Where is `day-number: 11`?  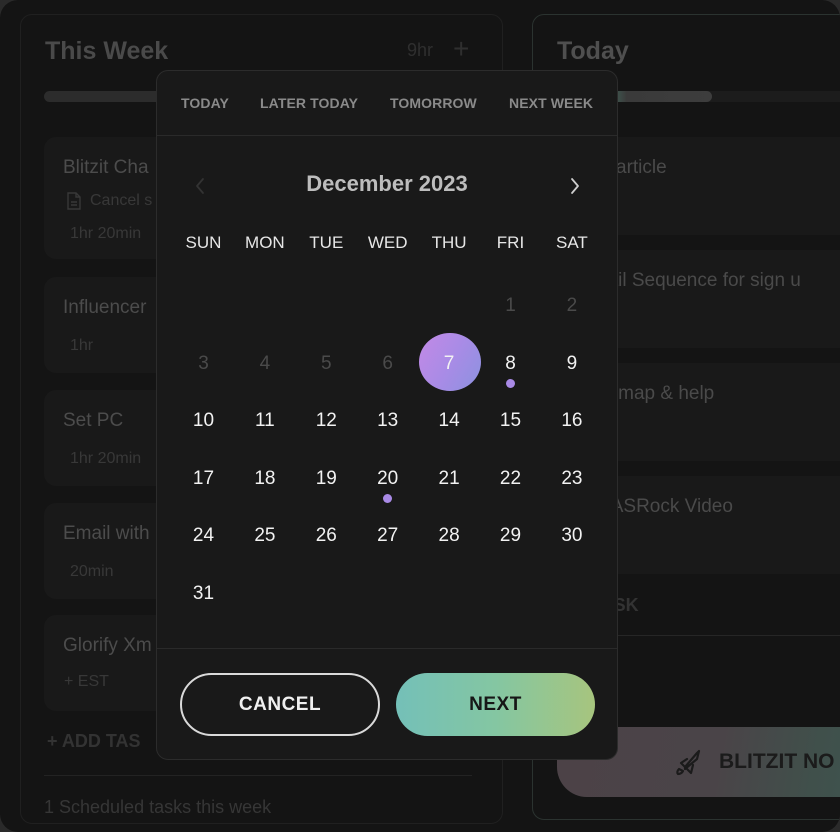
day-number: 11 is located at coordinates (265, 421).